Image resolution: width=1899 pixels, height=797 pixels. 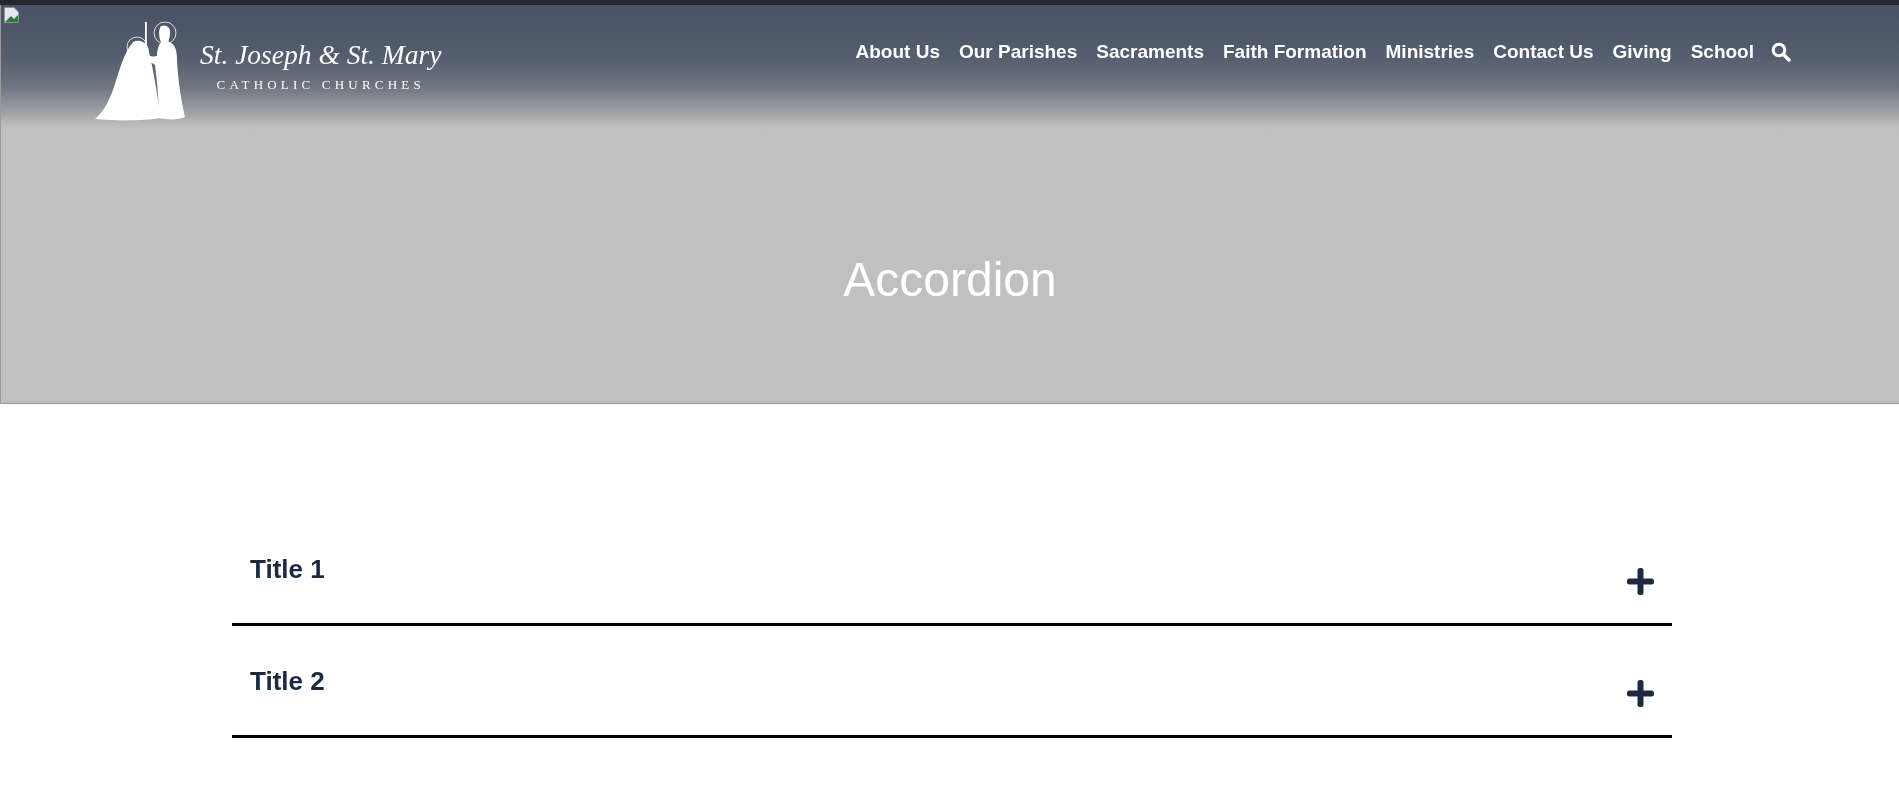 What do you see at coordinates (11, 15) in the screenshot?
I see `broken-image-icon` at bounding box center [11, 15].